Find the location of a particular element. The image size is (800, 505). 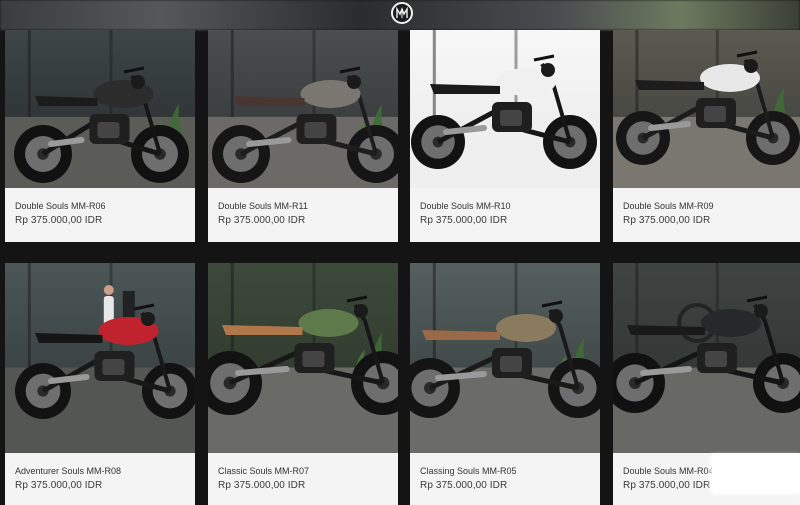

product-card: Classic Souls MM-R07 Rp 375.000,00 IDR is located at coordinates (303, 384).